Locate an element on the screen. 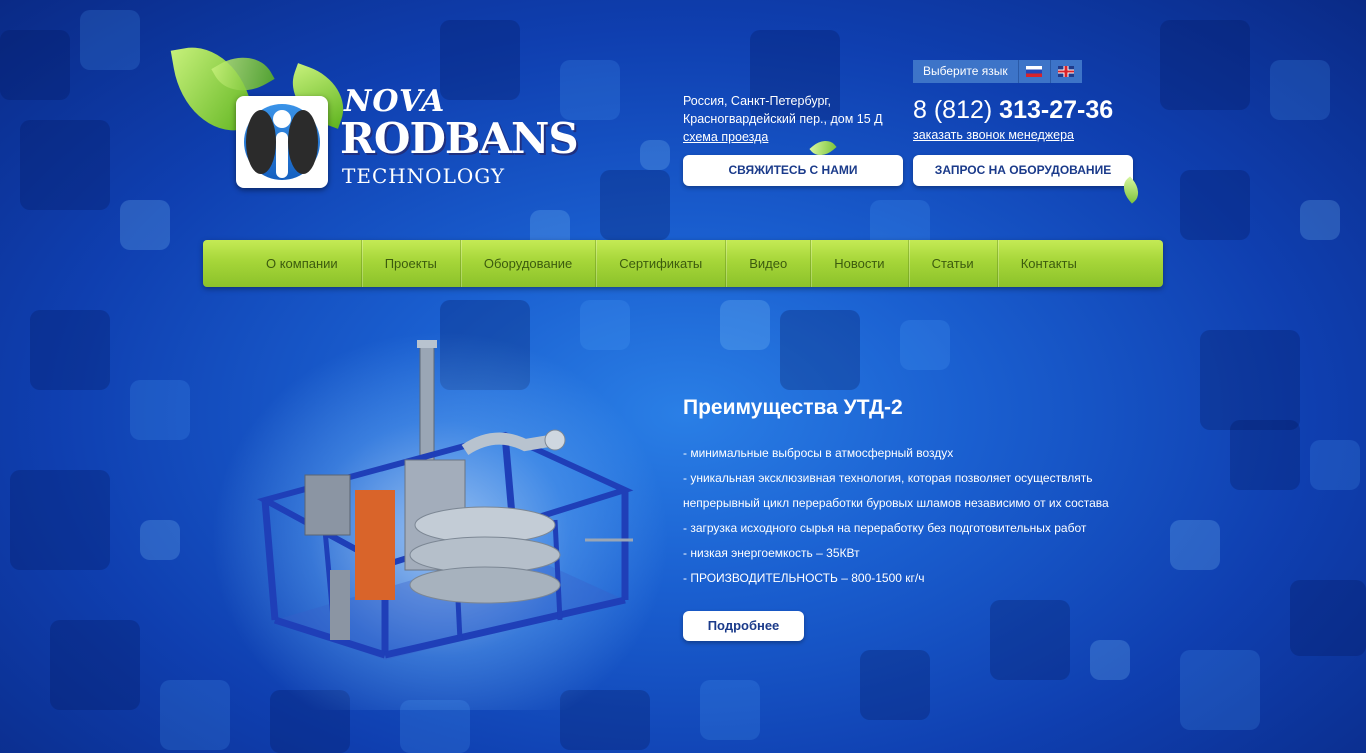  hero-title: Преимущества УТД-2 is located at coordinates (793, 407).